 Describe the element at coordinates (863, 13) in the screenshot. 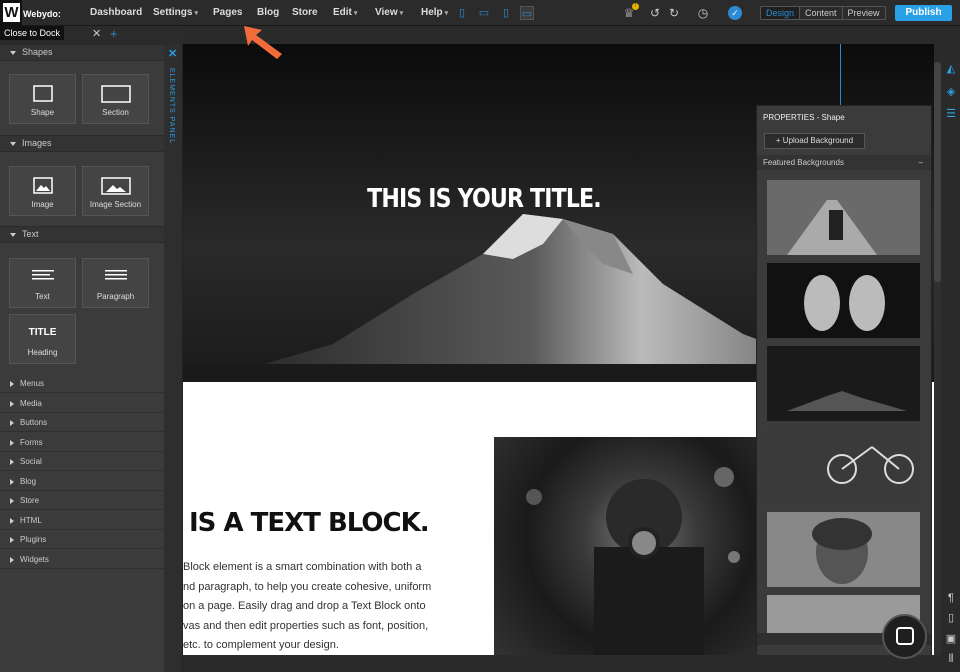

I see `mode-preview: Preview` at that location.